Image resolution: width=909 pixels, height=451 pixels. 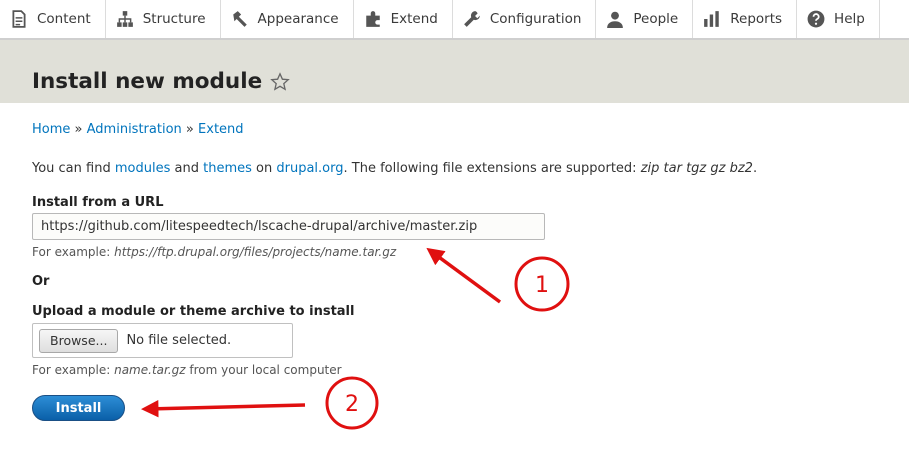 I want to click on toolbar-item-appearance: Appearance, so click(x=287, y=19).